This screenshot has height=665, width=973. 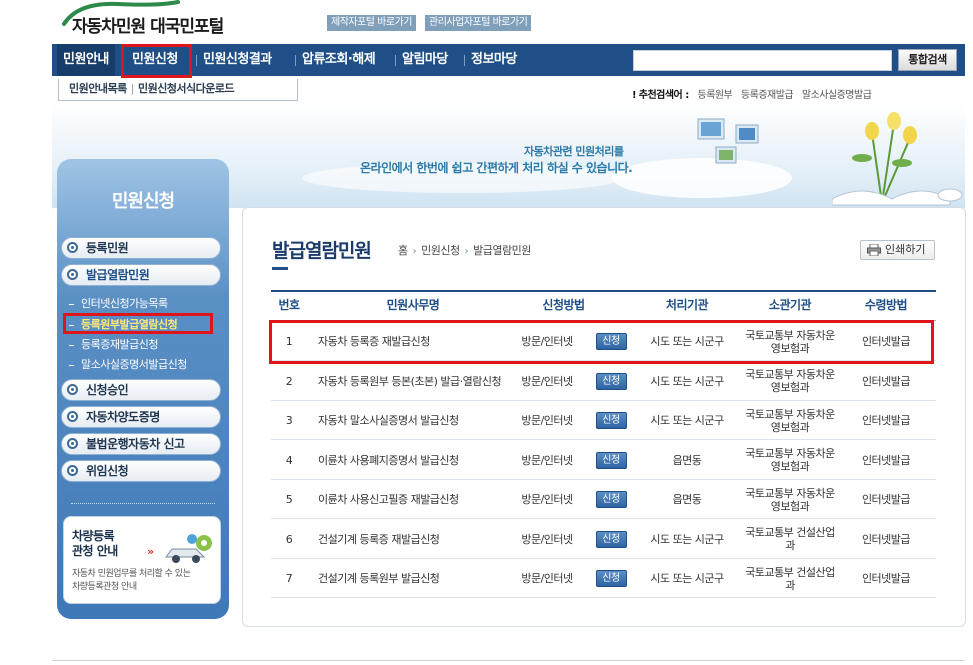 What do you see at coordinates (237, 60) in the screenshot?
I see `nav-item-result: 민원신청결과` at bounding box center [237, 60].